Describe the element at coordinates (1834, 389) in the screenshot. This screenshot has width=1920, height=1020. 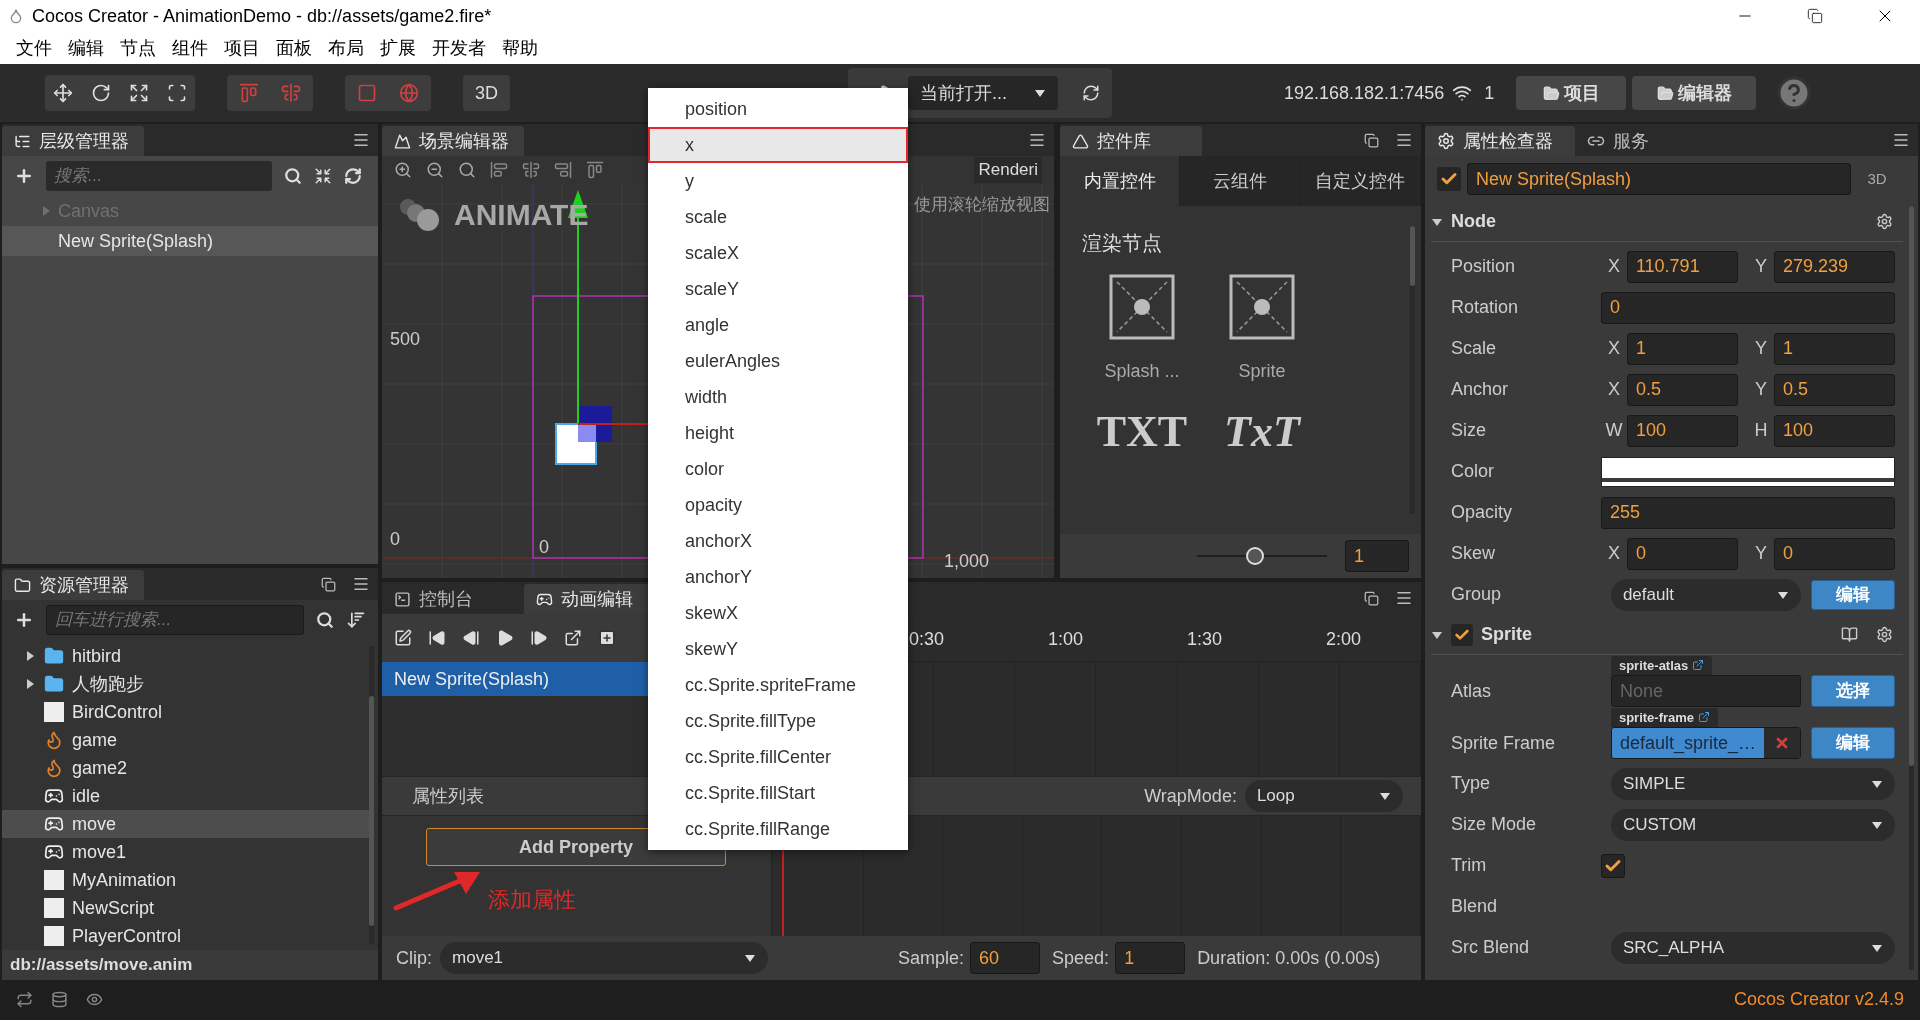
I see `input-field: 0.5` at that location.